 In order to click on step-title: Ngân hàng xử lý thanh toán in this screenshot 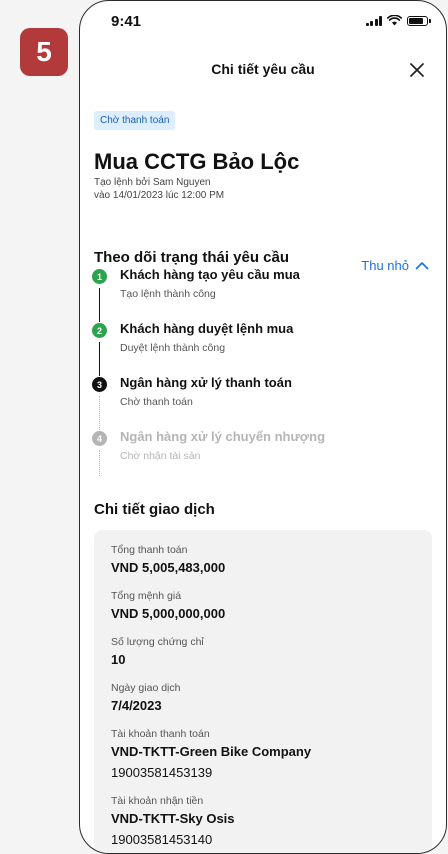, I will do `click(206, 382)`.